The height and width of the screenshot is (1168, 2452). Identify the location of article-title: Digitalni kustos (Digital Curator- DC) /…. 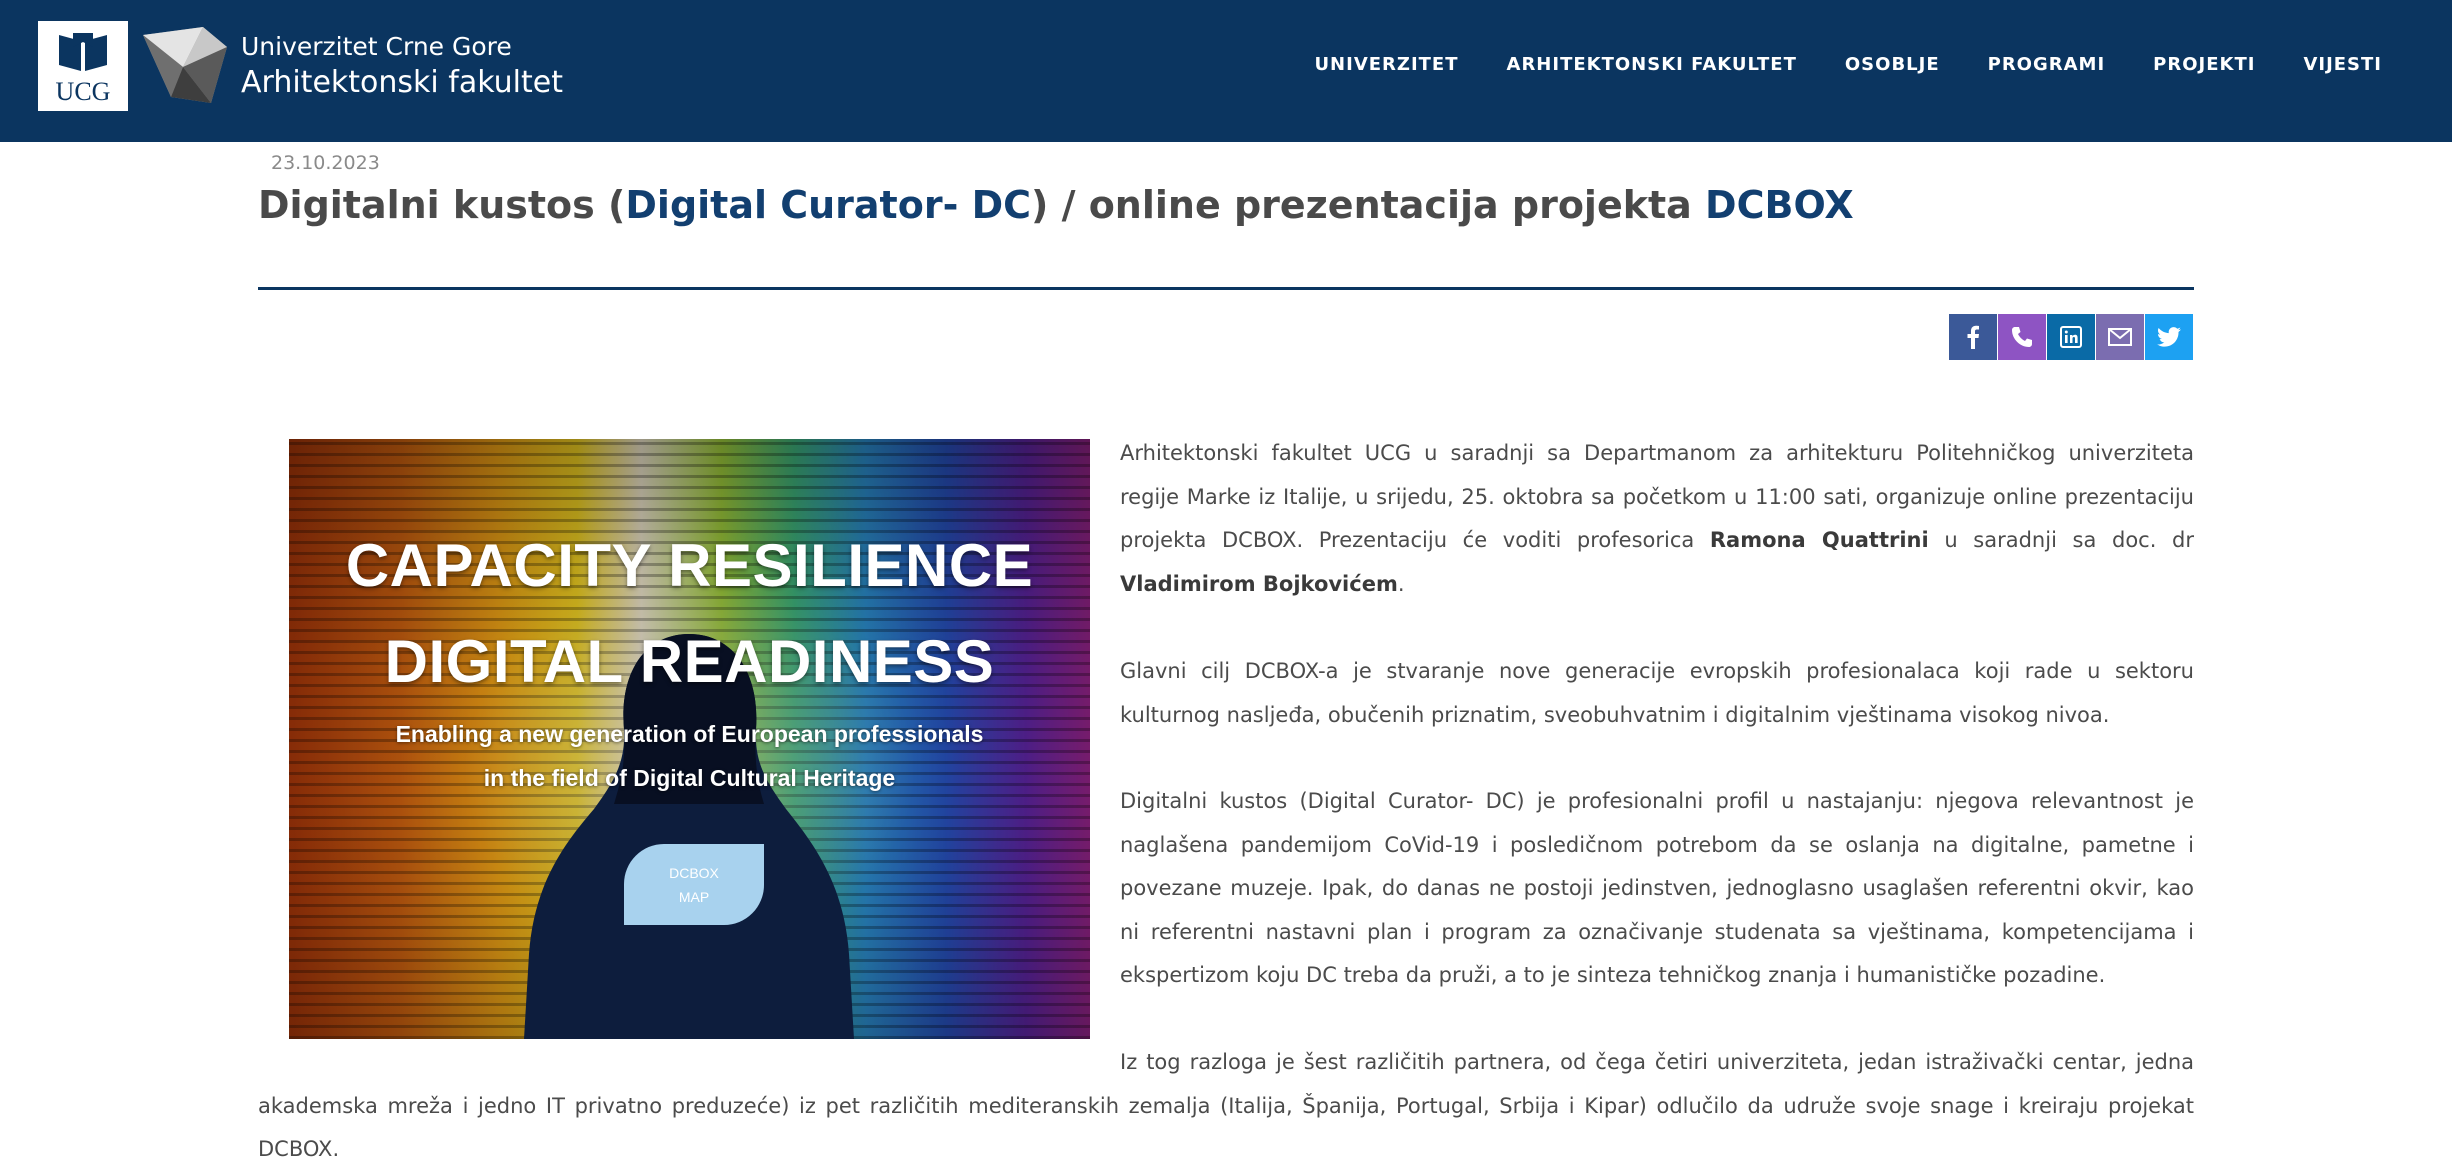
(1056, 205).